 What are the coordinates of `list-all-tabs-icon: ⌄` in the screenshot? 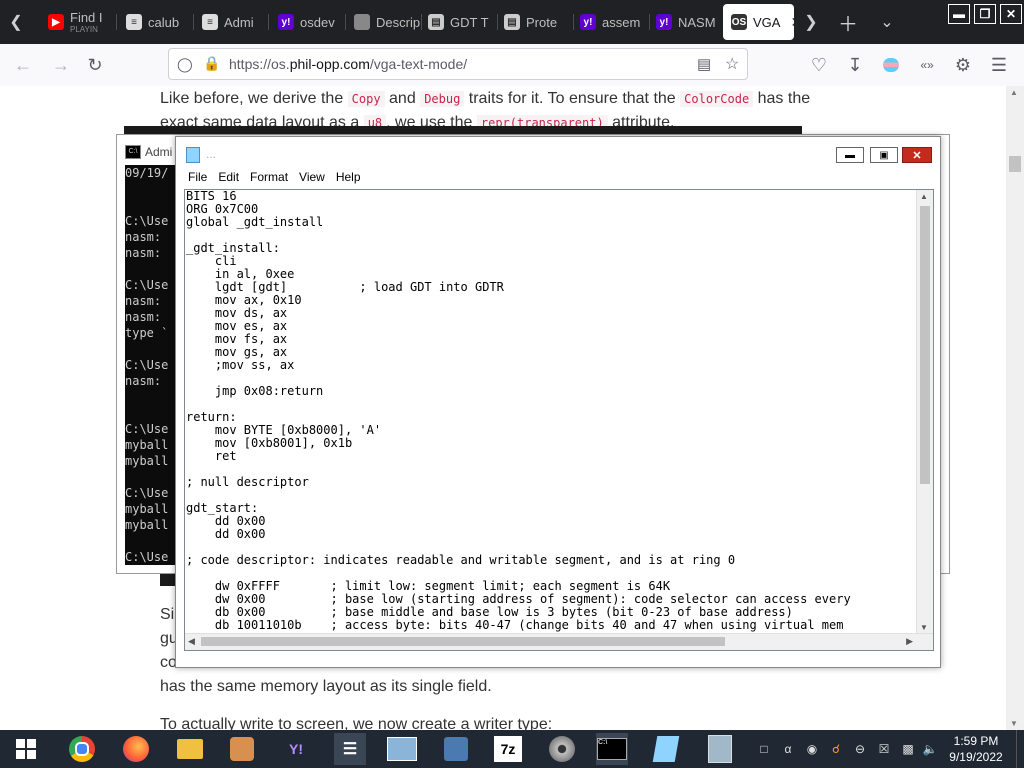 It's located at (887, 22).